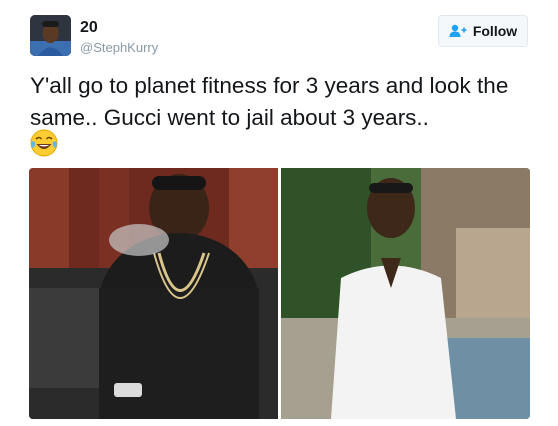 The height and width of the screenshot is (426, 558). What do you see at coordinates (89, 28) in the screenshot?
I see `author-display-name: 20` at bounding box center [89, 28].